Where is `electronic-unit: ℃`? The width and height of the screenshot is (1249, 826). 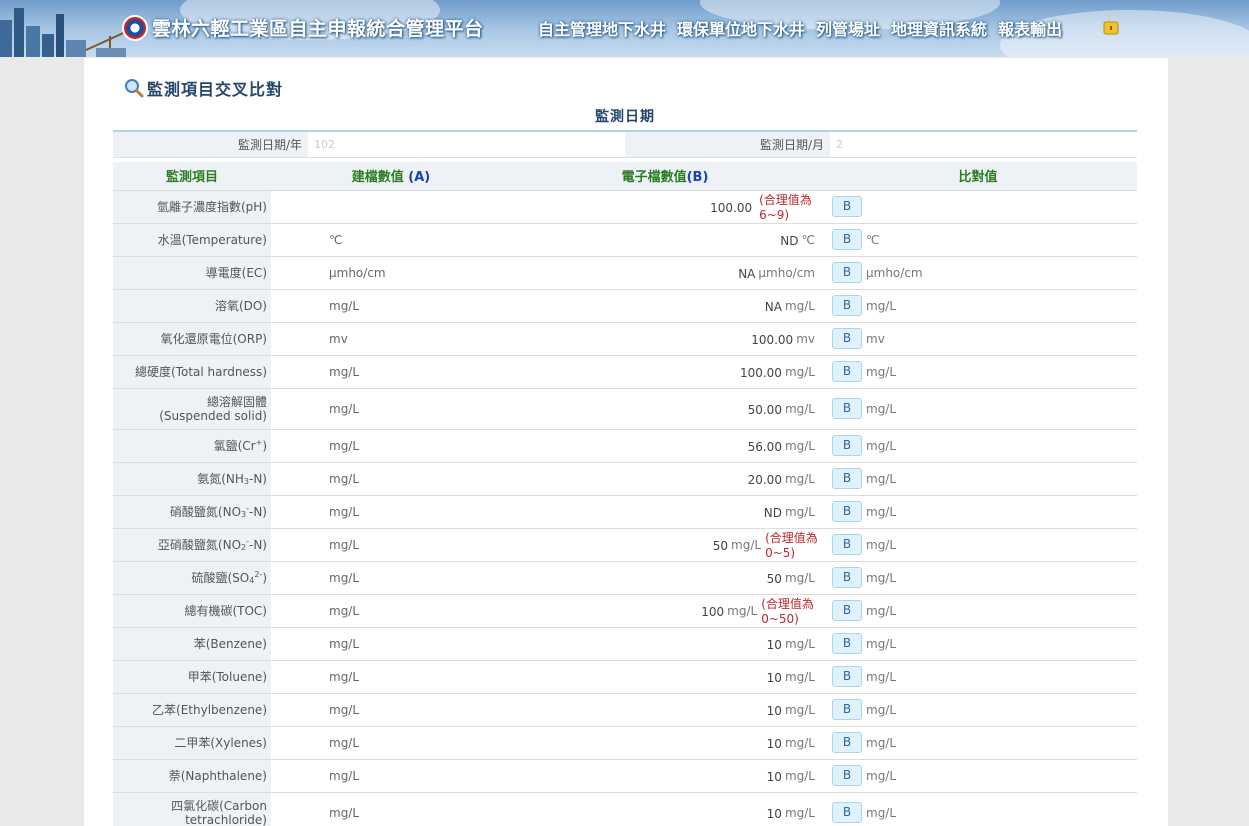
electronic-unit: ℃ is located at coordinates (808, 239).